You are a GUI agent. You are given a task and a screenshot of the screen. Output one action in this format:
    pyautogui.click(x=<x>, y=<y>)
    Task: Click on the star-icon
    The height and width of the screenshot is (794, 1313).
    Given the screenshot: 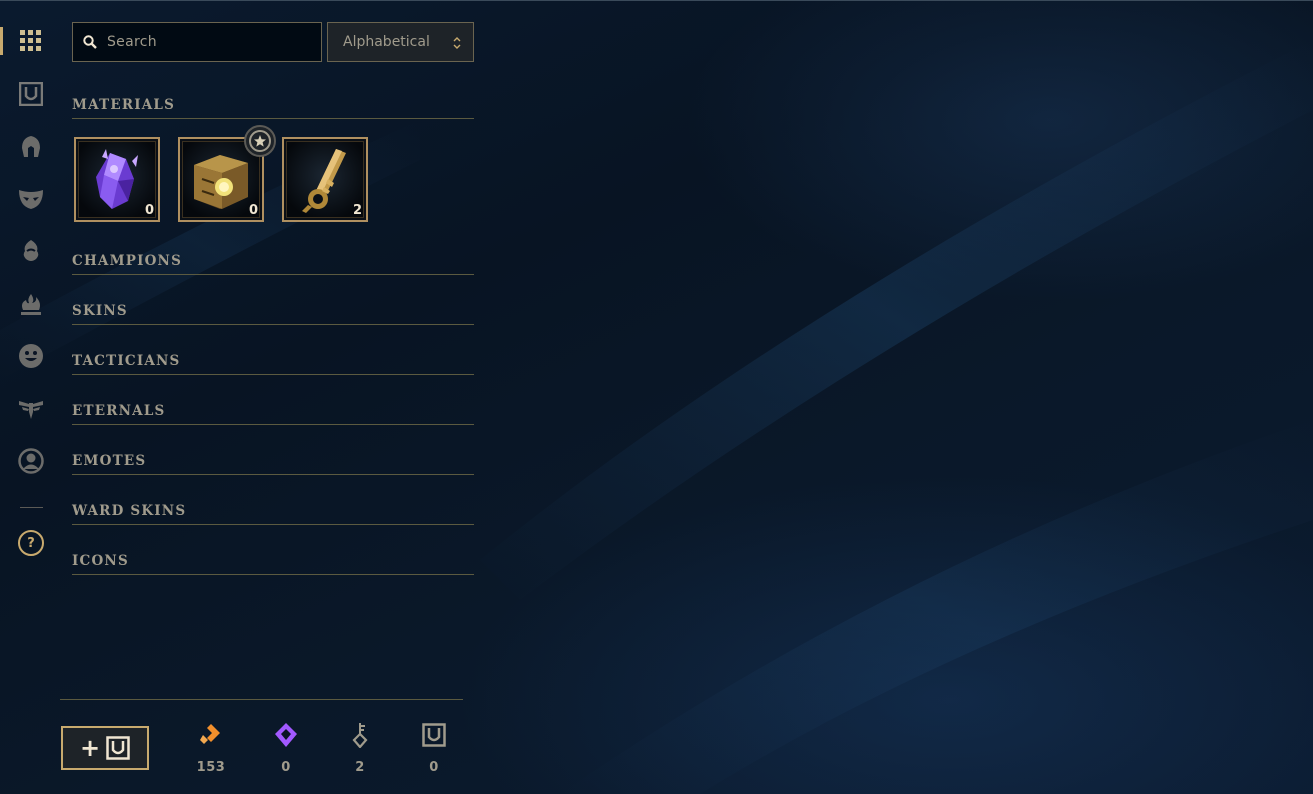 What is the action you would take?
    pyautogui.click(x=260, y=141)
    